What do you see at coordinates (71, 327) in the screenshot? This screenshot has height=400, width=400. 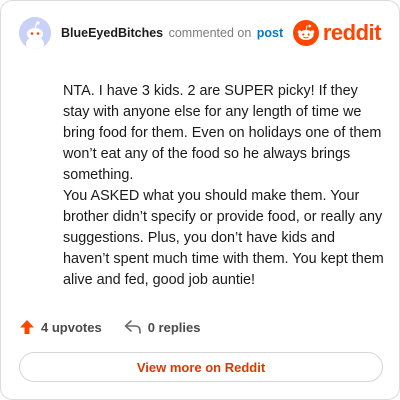 I see `upvotes-count: 4 upvotes` at bounding box center [71, 327].